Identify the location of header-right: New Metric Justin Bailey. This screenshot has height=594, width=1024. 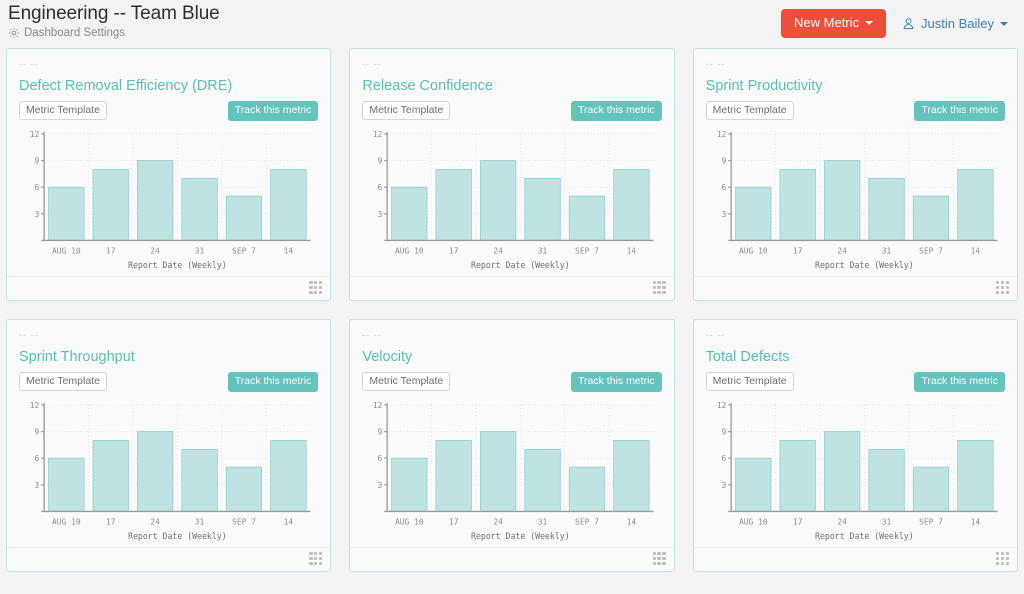
(894, 23).